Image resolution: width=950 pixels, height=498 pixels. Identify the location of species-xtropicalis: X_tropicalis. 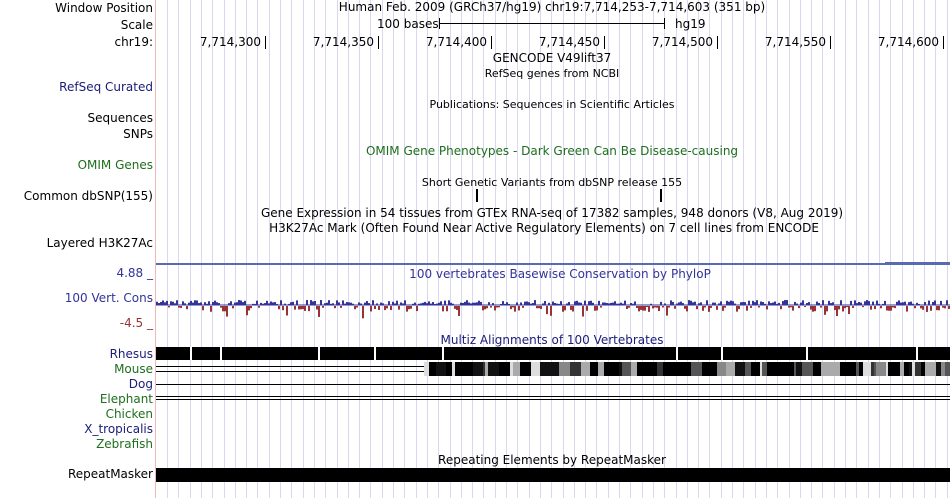
(118, 429).